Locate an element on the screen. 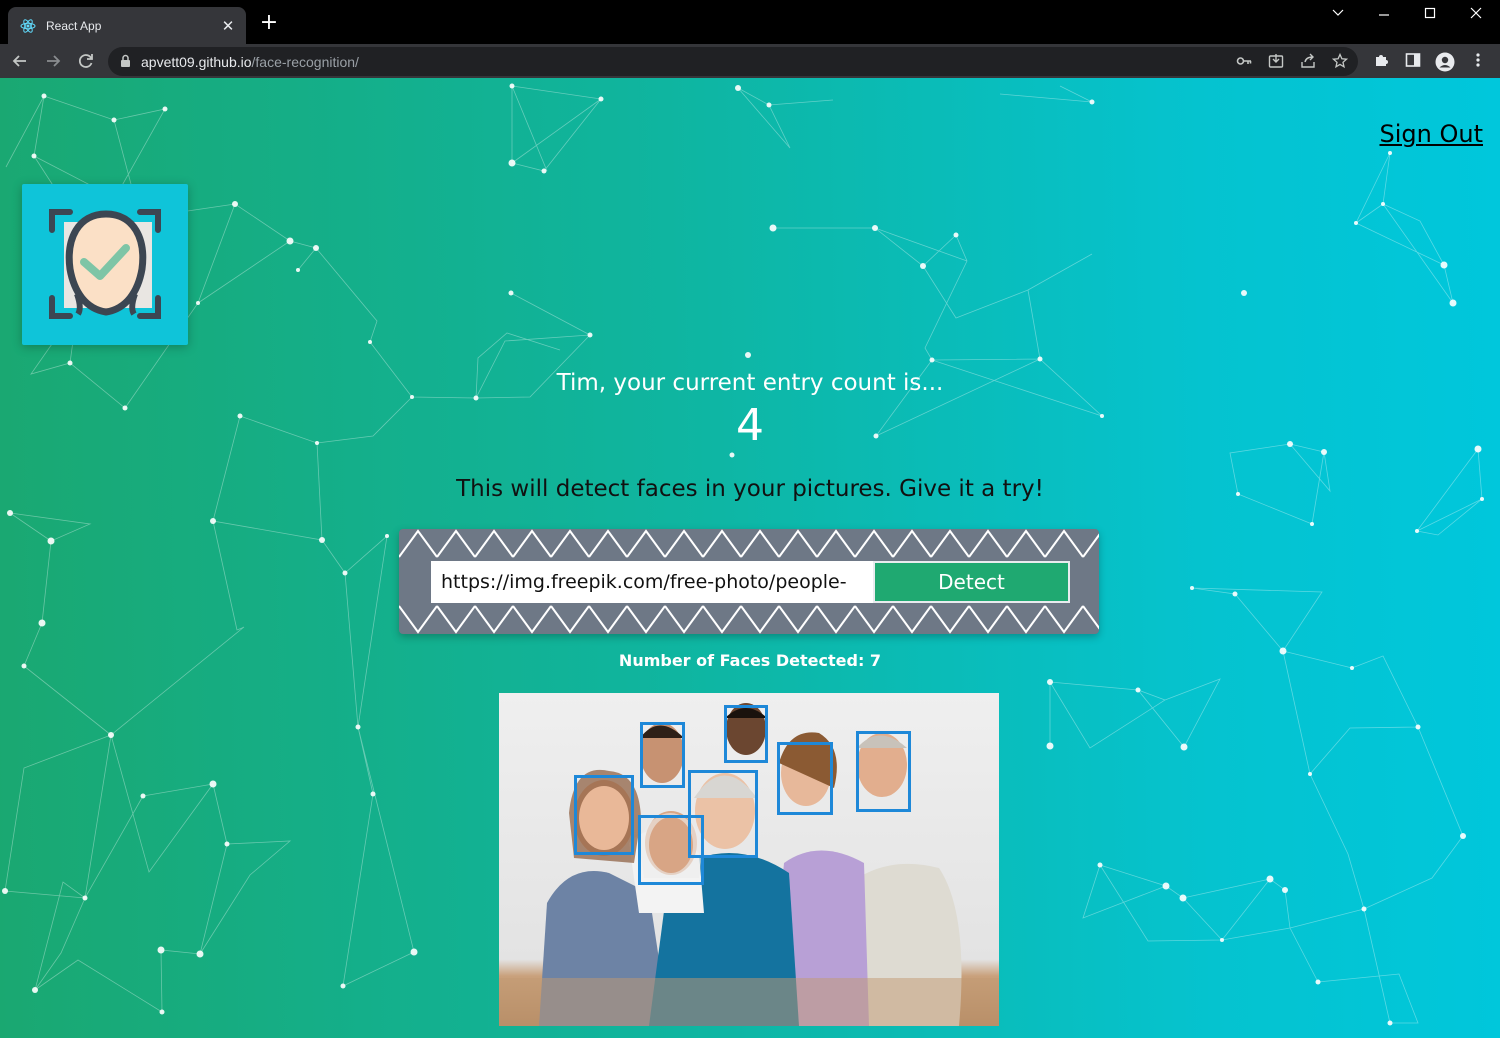 Image resolution: width=1500 pixels, height=1038 pixels. sign-out-link: Sign Out is located at coordinates (1432, 134).